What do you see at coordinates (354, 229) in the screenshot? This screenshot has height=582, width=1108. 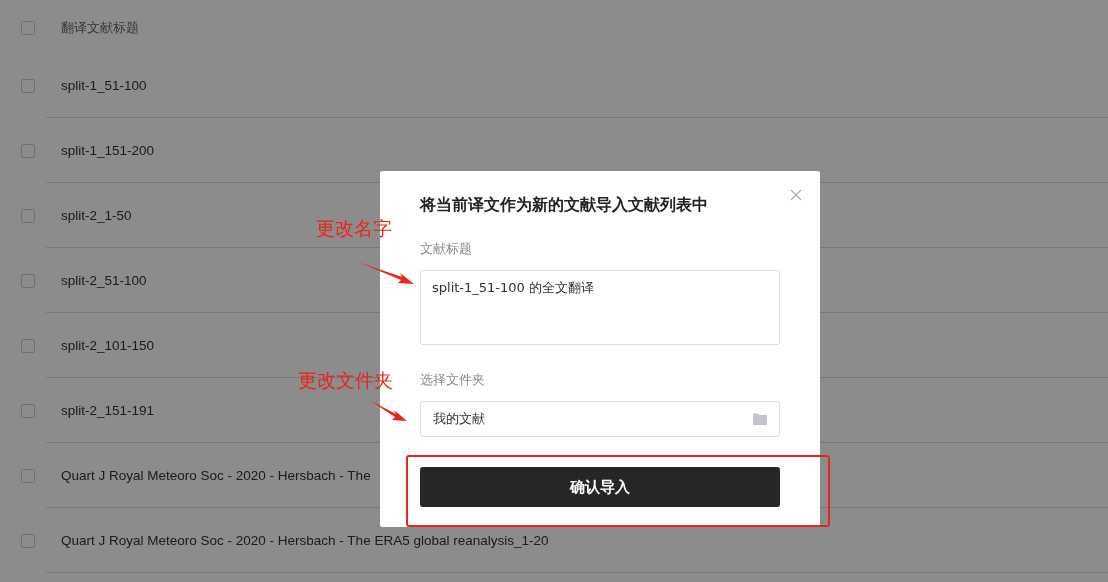 I see `annotation-text: 更改名字` at bounding box center [354, 229].